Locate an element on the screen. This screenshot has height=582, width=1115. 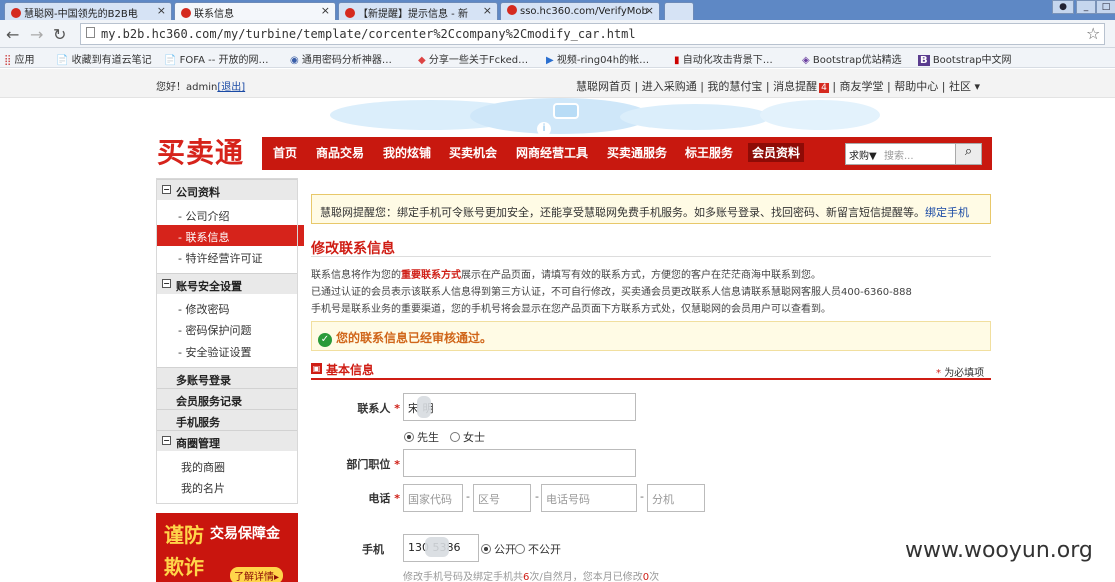
section-label: 账号安全设置 is located at coordinates (209, 286).